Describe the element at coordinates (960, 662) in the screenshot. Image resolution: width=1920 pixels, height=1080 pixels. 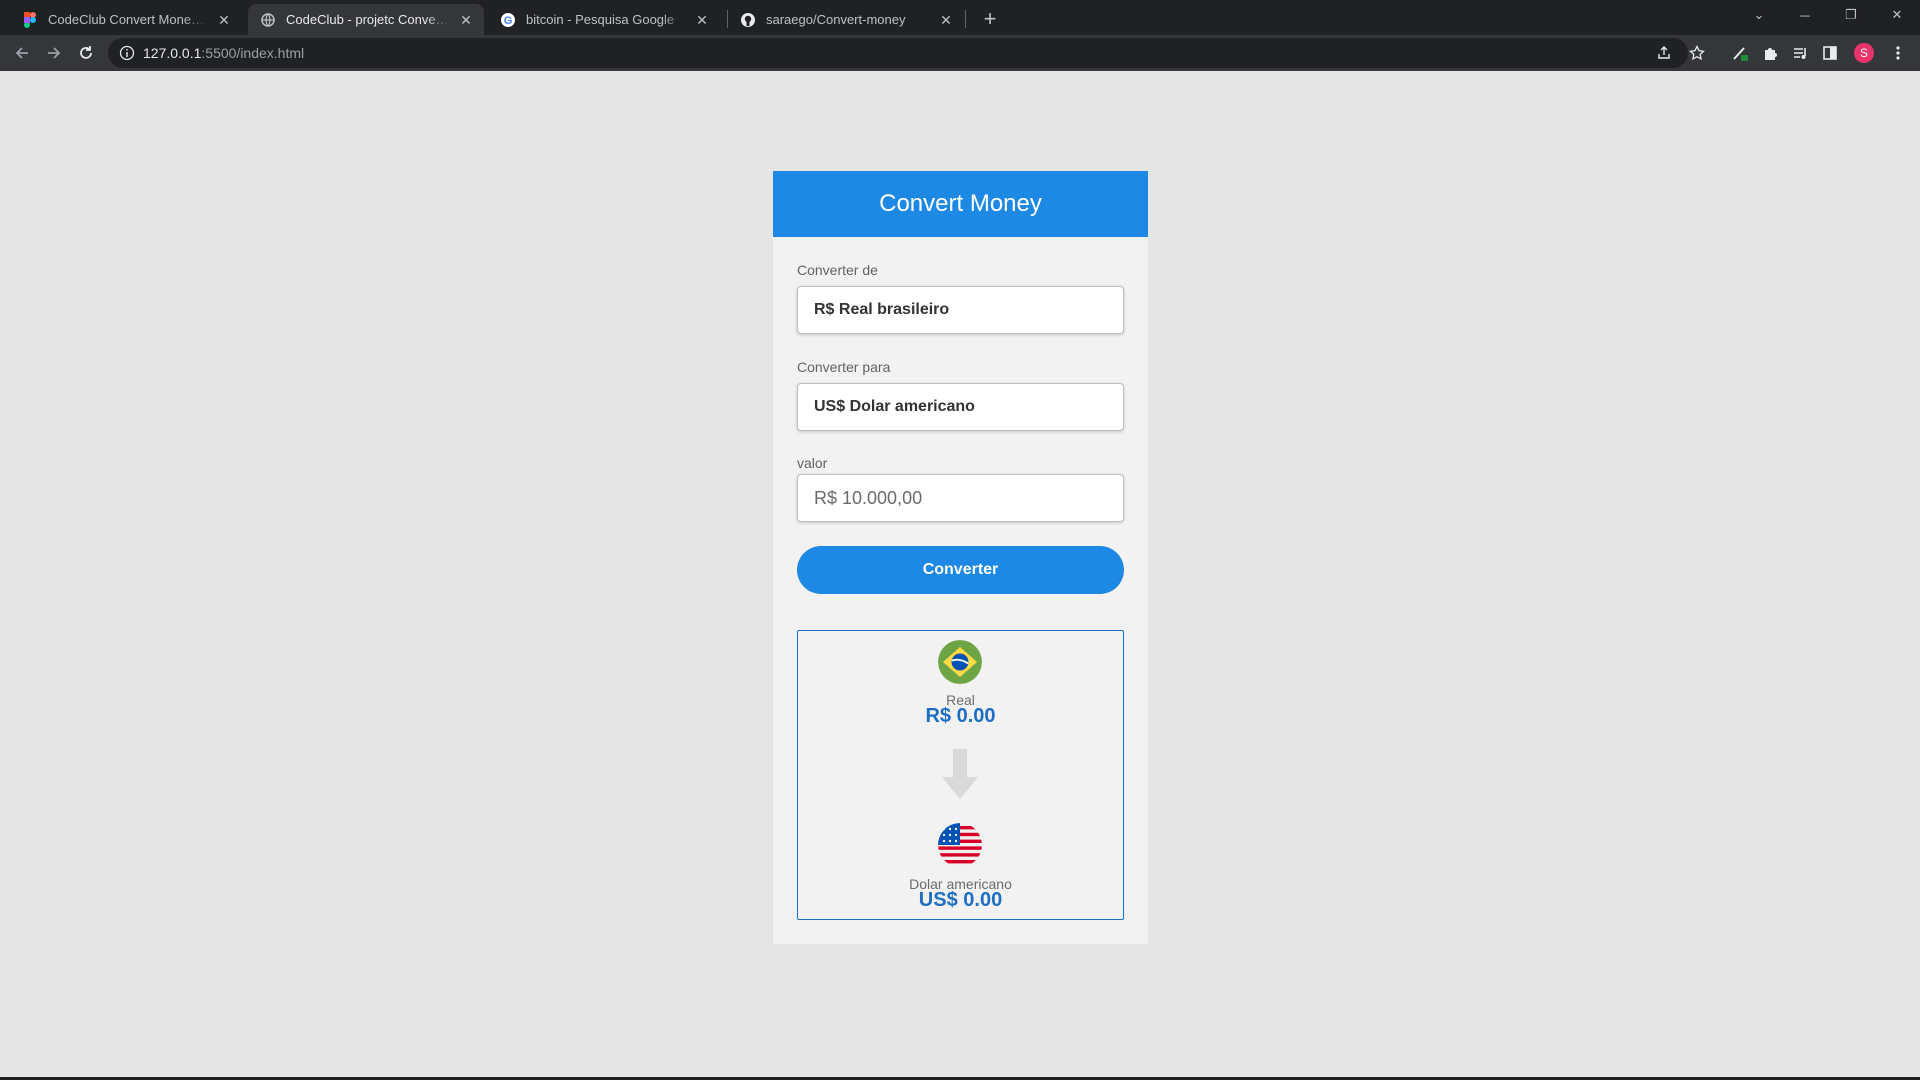
I see `brazil-flag-icon` at that location.